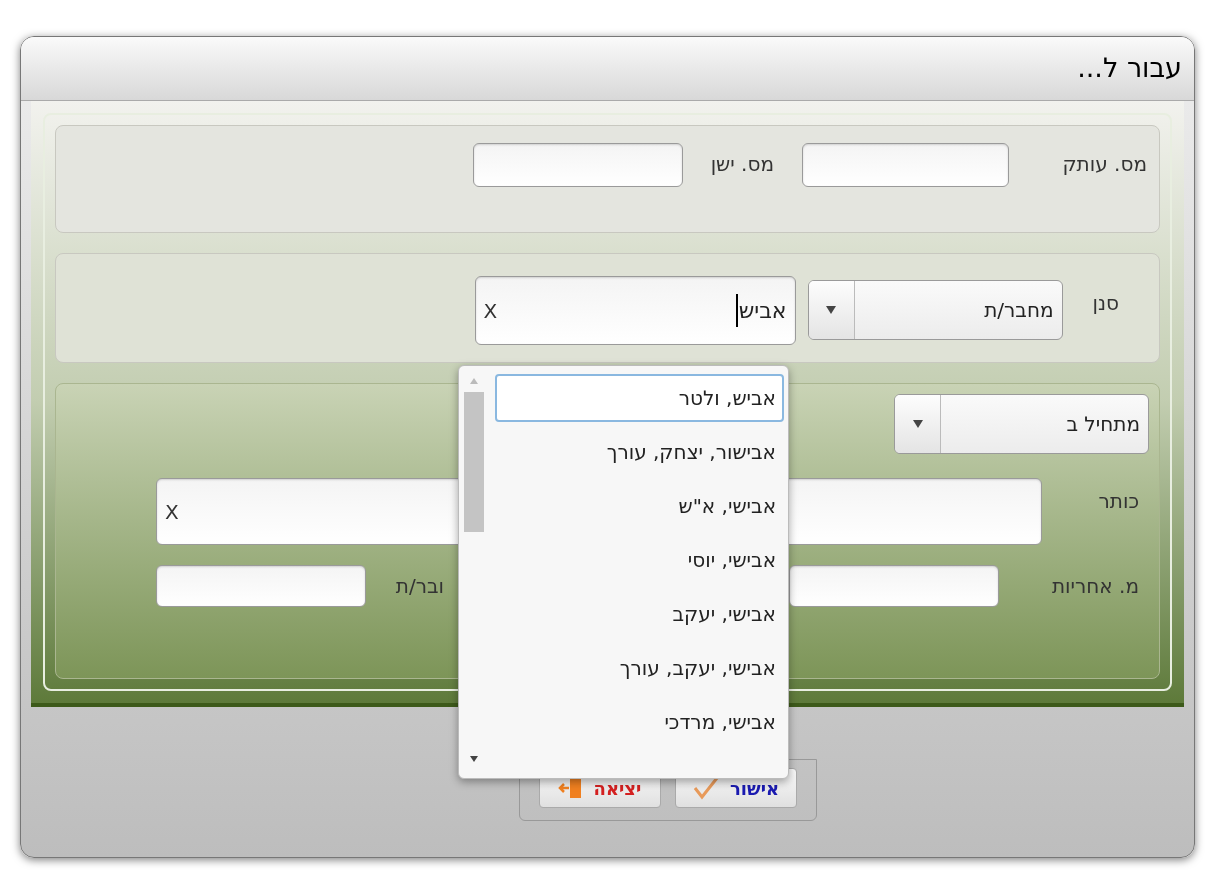  What do you see at coordinates (1118, 501) in the screenshot?
I see `field-label: כותר` at bounding box center [1118, 501].